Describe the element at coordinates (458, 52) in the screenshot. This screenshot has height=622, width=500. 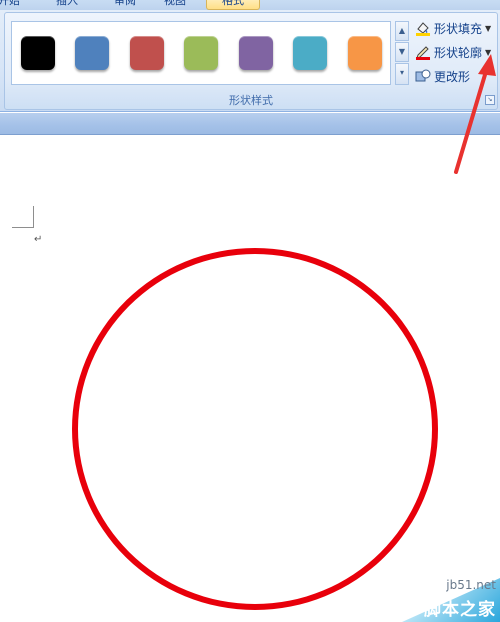
I see `shape-outline-label: 形状轮廓` at that location.